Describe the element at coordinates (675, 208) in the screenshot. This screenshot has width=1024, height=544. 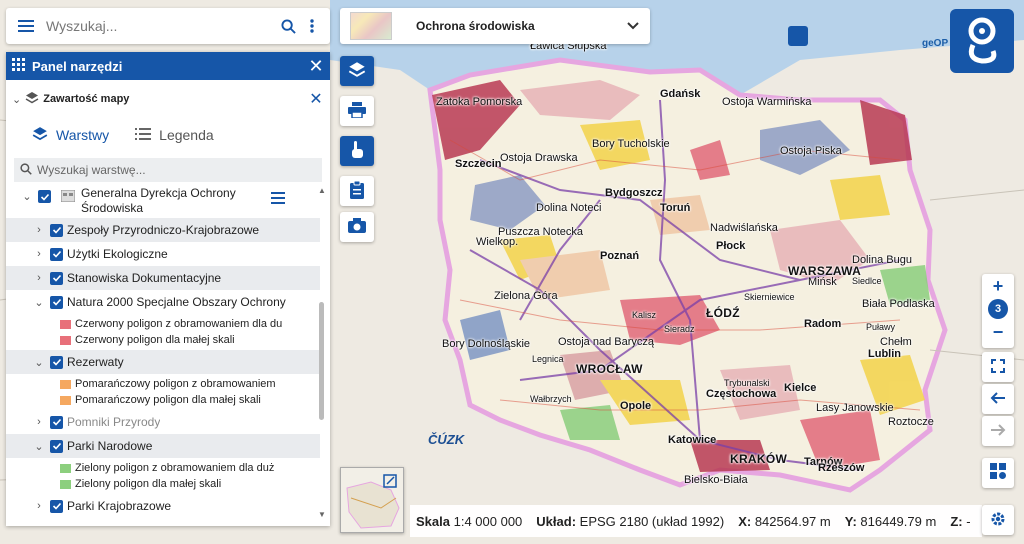
I see `map-label: Toruń` at that location.